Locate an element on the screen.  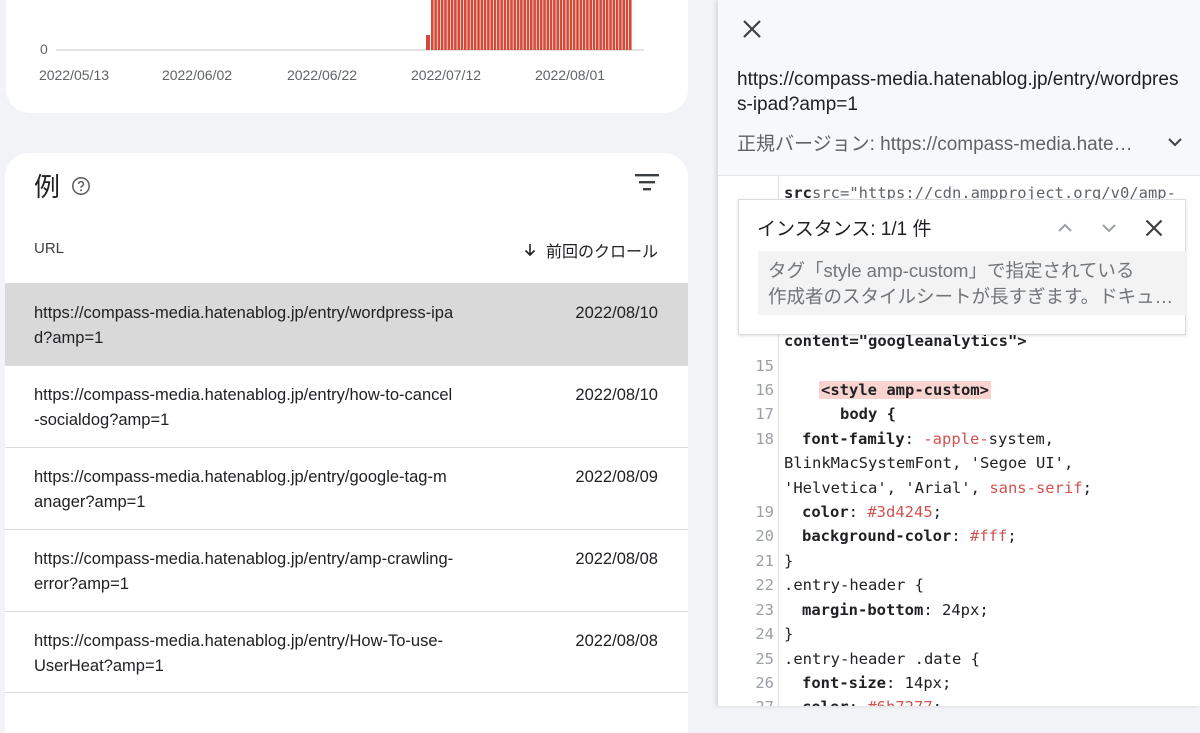
code-prop: font-size is located at coordinates (844, 683).